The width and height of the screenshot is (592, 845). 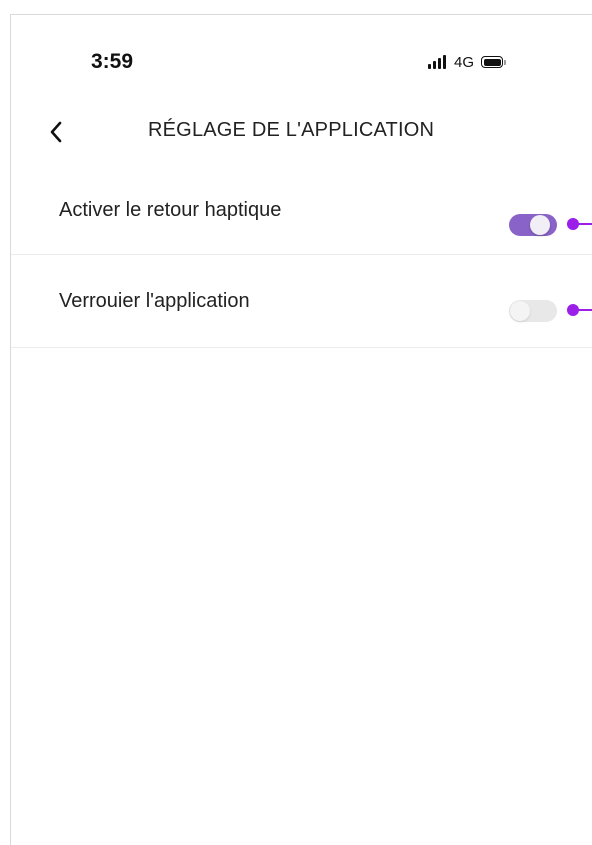 I want to click on setting-label-haptic: Activer le retour haptique, so click(x=170, y=210).